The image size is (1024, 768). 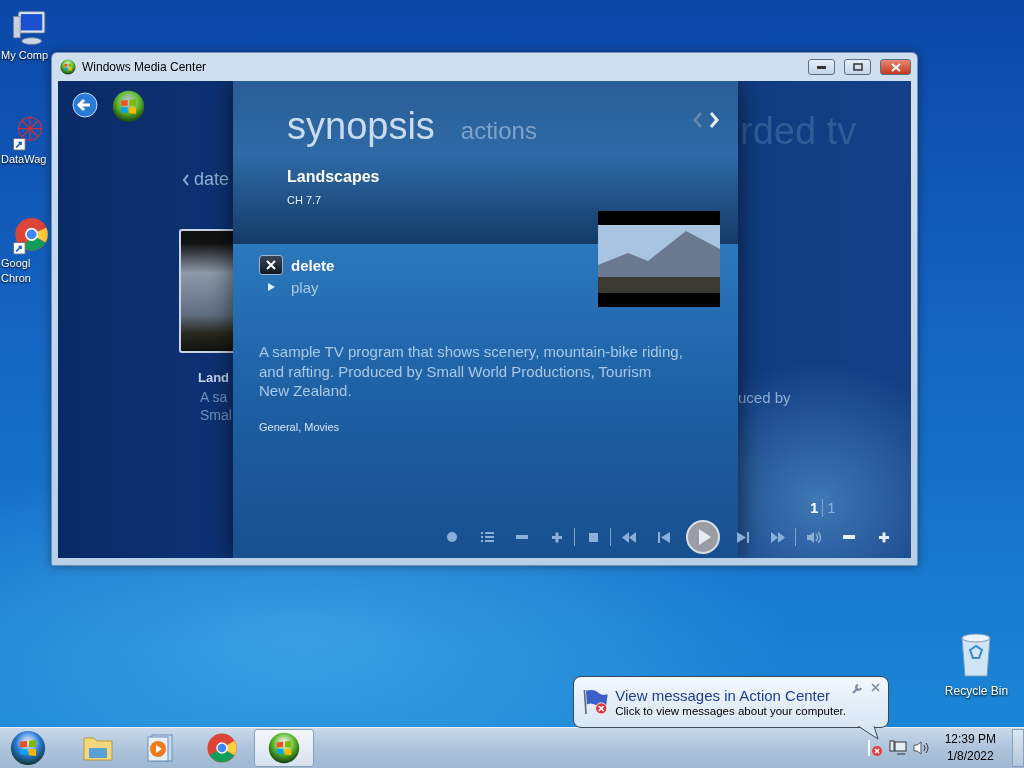 I want to click on desktop-icon-label: Googl, so click(x=16, y=263).